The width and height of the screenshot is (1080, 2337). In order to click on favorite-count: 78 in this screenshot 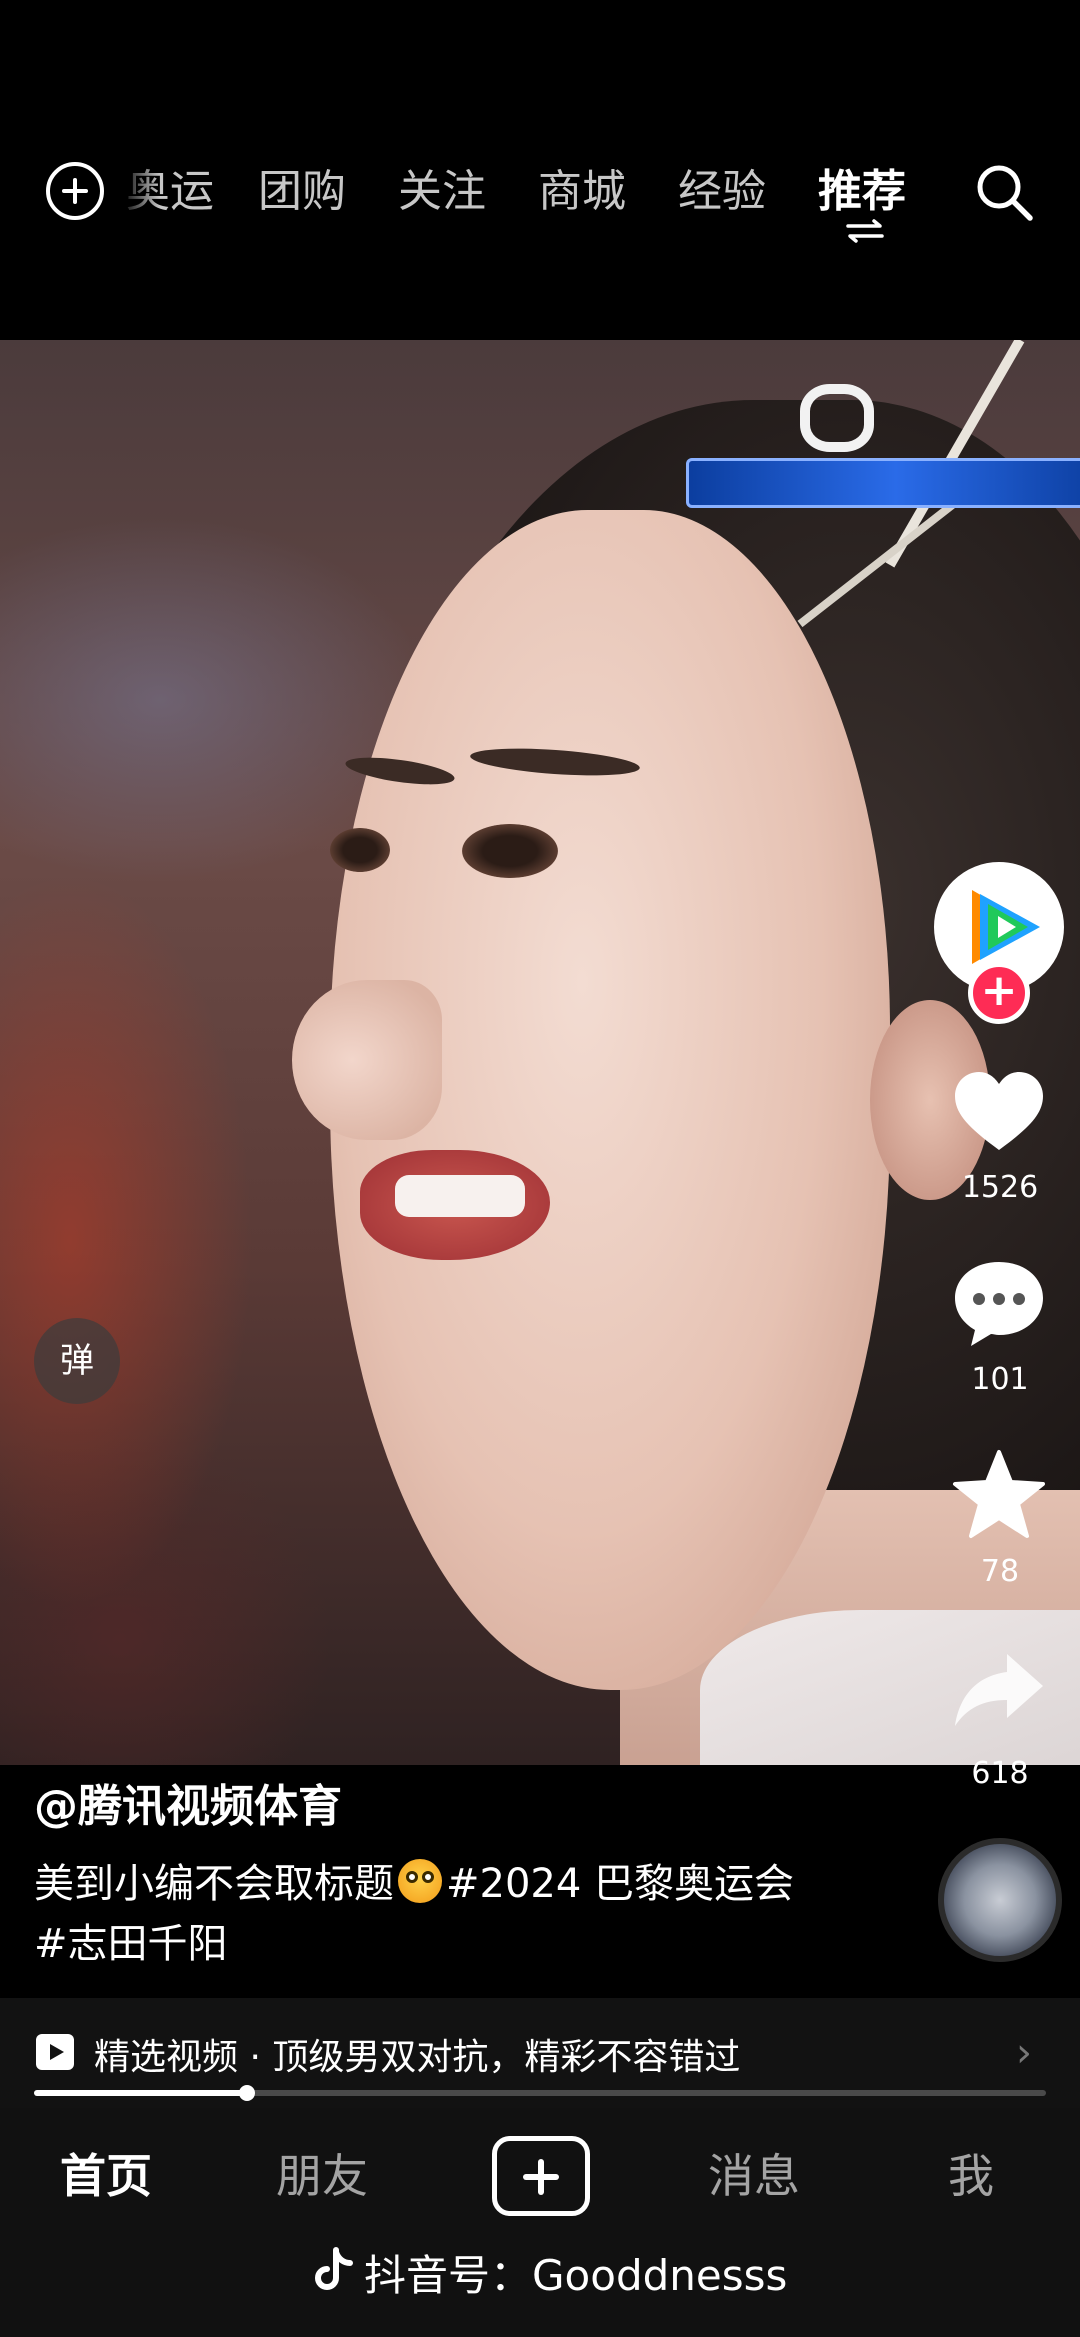, I will do `click(1000, 1571)`.